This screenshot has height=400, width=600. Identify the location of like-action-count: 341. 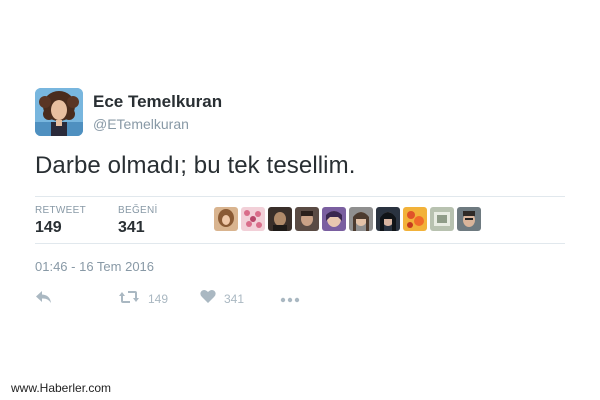
(234, 299).